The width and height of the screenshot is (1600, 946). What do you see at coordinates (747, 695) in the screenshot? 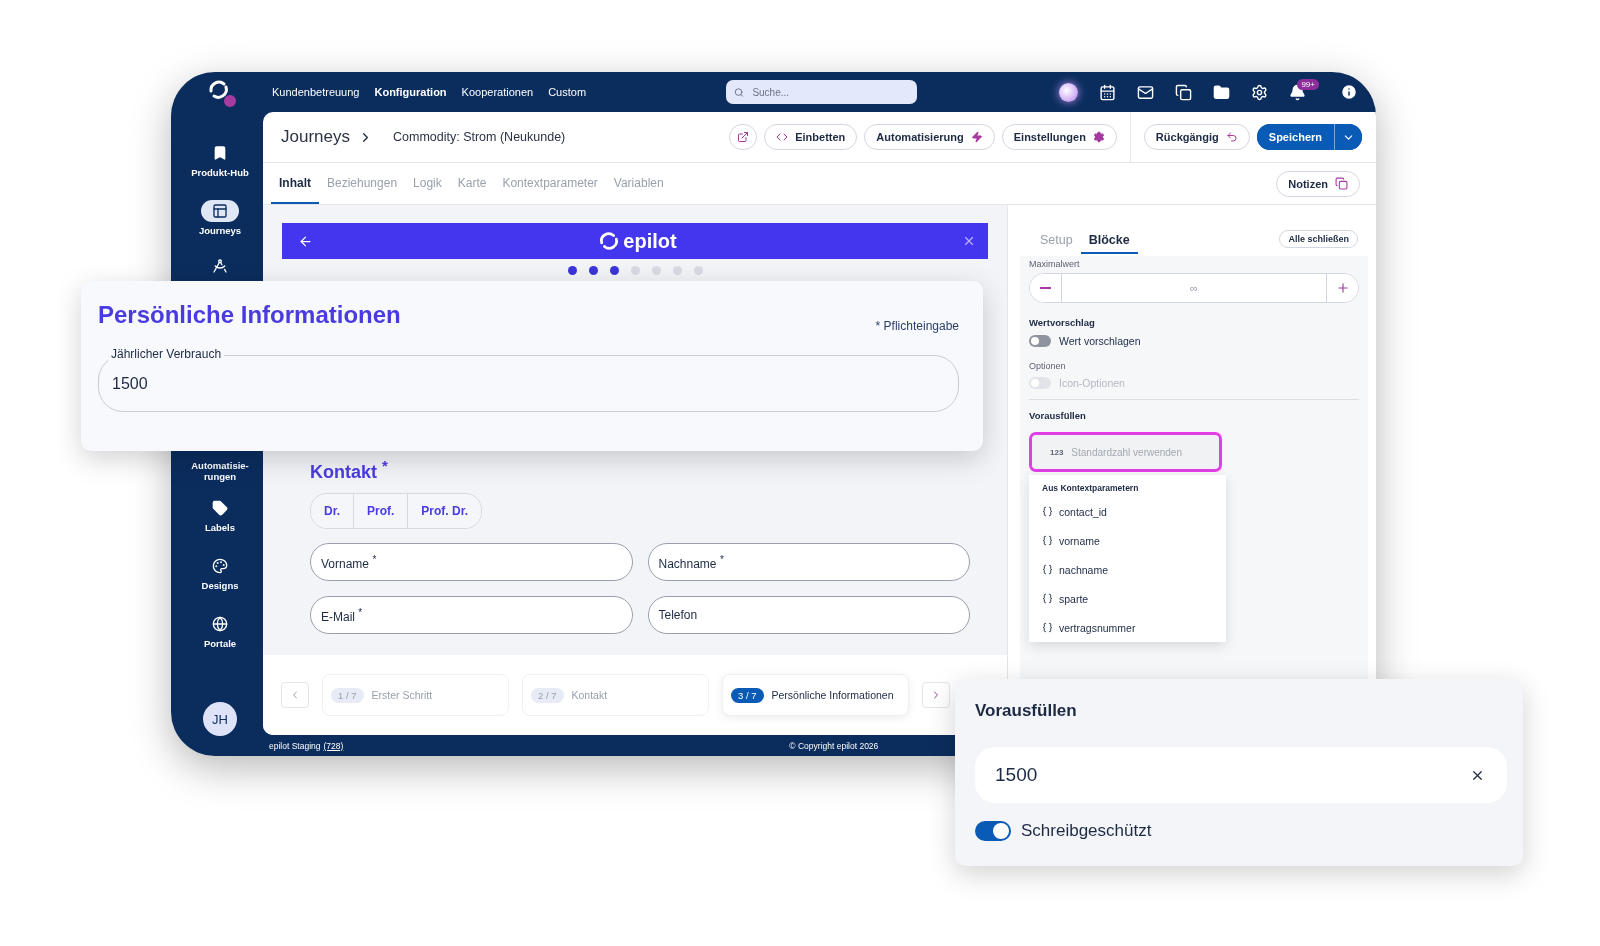
I see `step-number: 3 / 7` at bounding box center [747, 695].